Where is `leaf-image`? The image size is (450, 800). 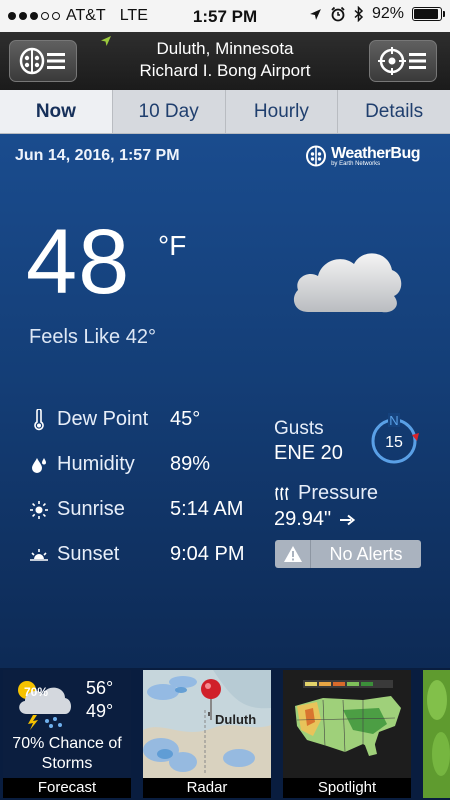 leaf-image is located at coordinates (436, 734).